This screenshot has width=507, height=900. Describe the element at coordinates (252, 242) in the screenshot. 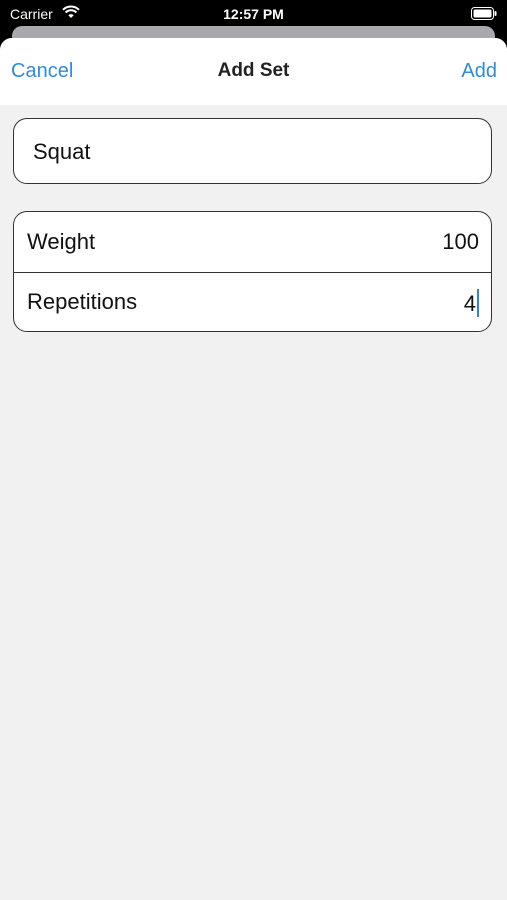

I see `weight-row: Weight 100` at that location.